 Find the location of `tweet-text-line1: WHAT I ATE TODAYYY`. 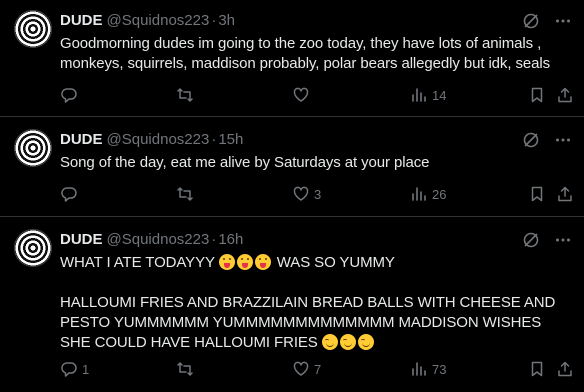

tweet-text-line1: WHAT I ATE TODAYYY is located at coordinates (137, 262).